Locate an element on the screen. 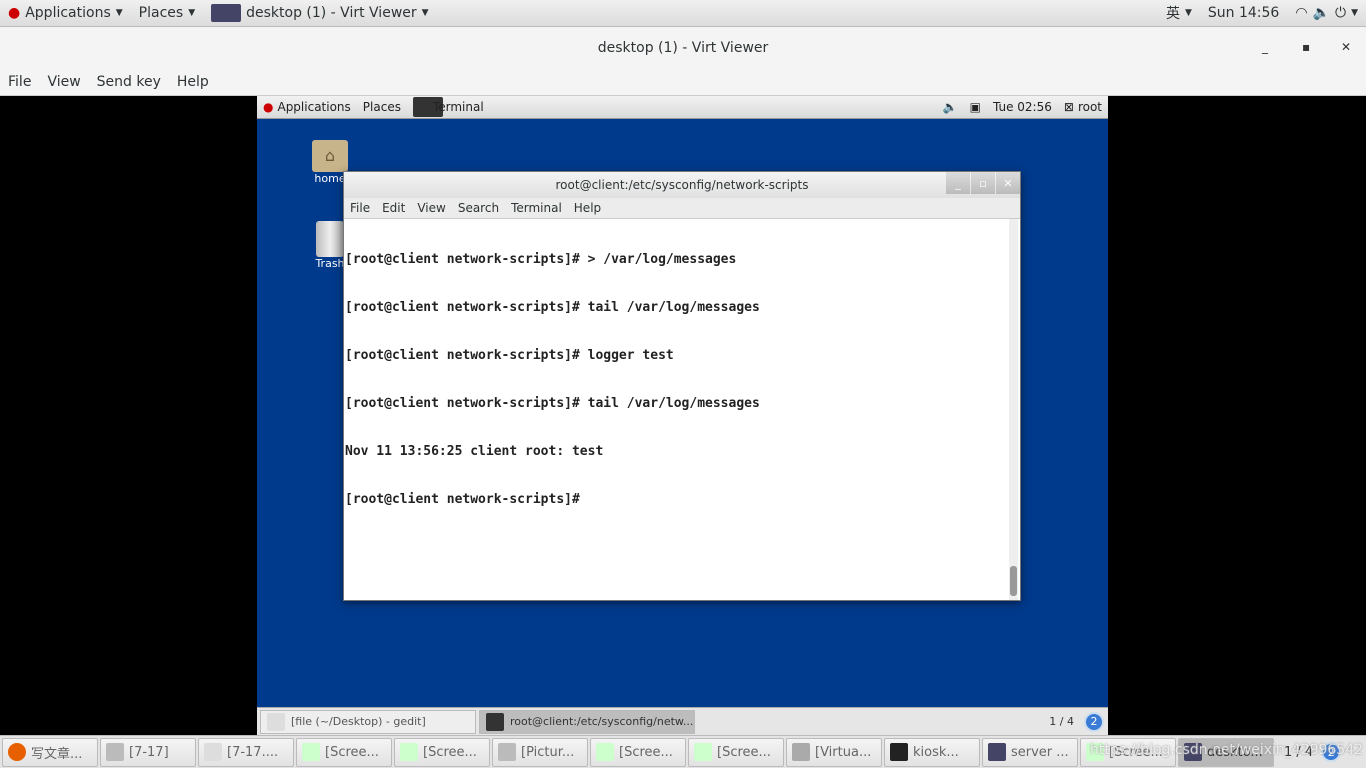 The height and width of the screenshot is (768, 1366). host-applications-menu: ● Applications ▼ is located at coordinates (65, 13).